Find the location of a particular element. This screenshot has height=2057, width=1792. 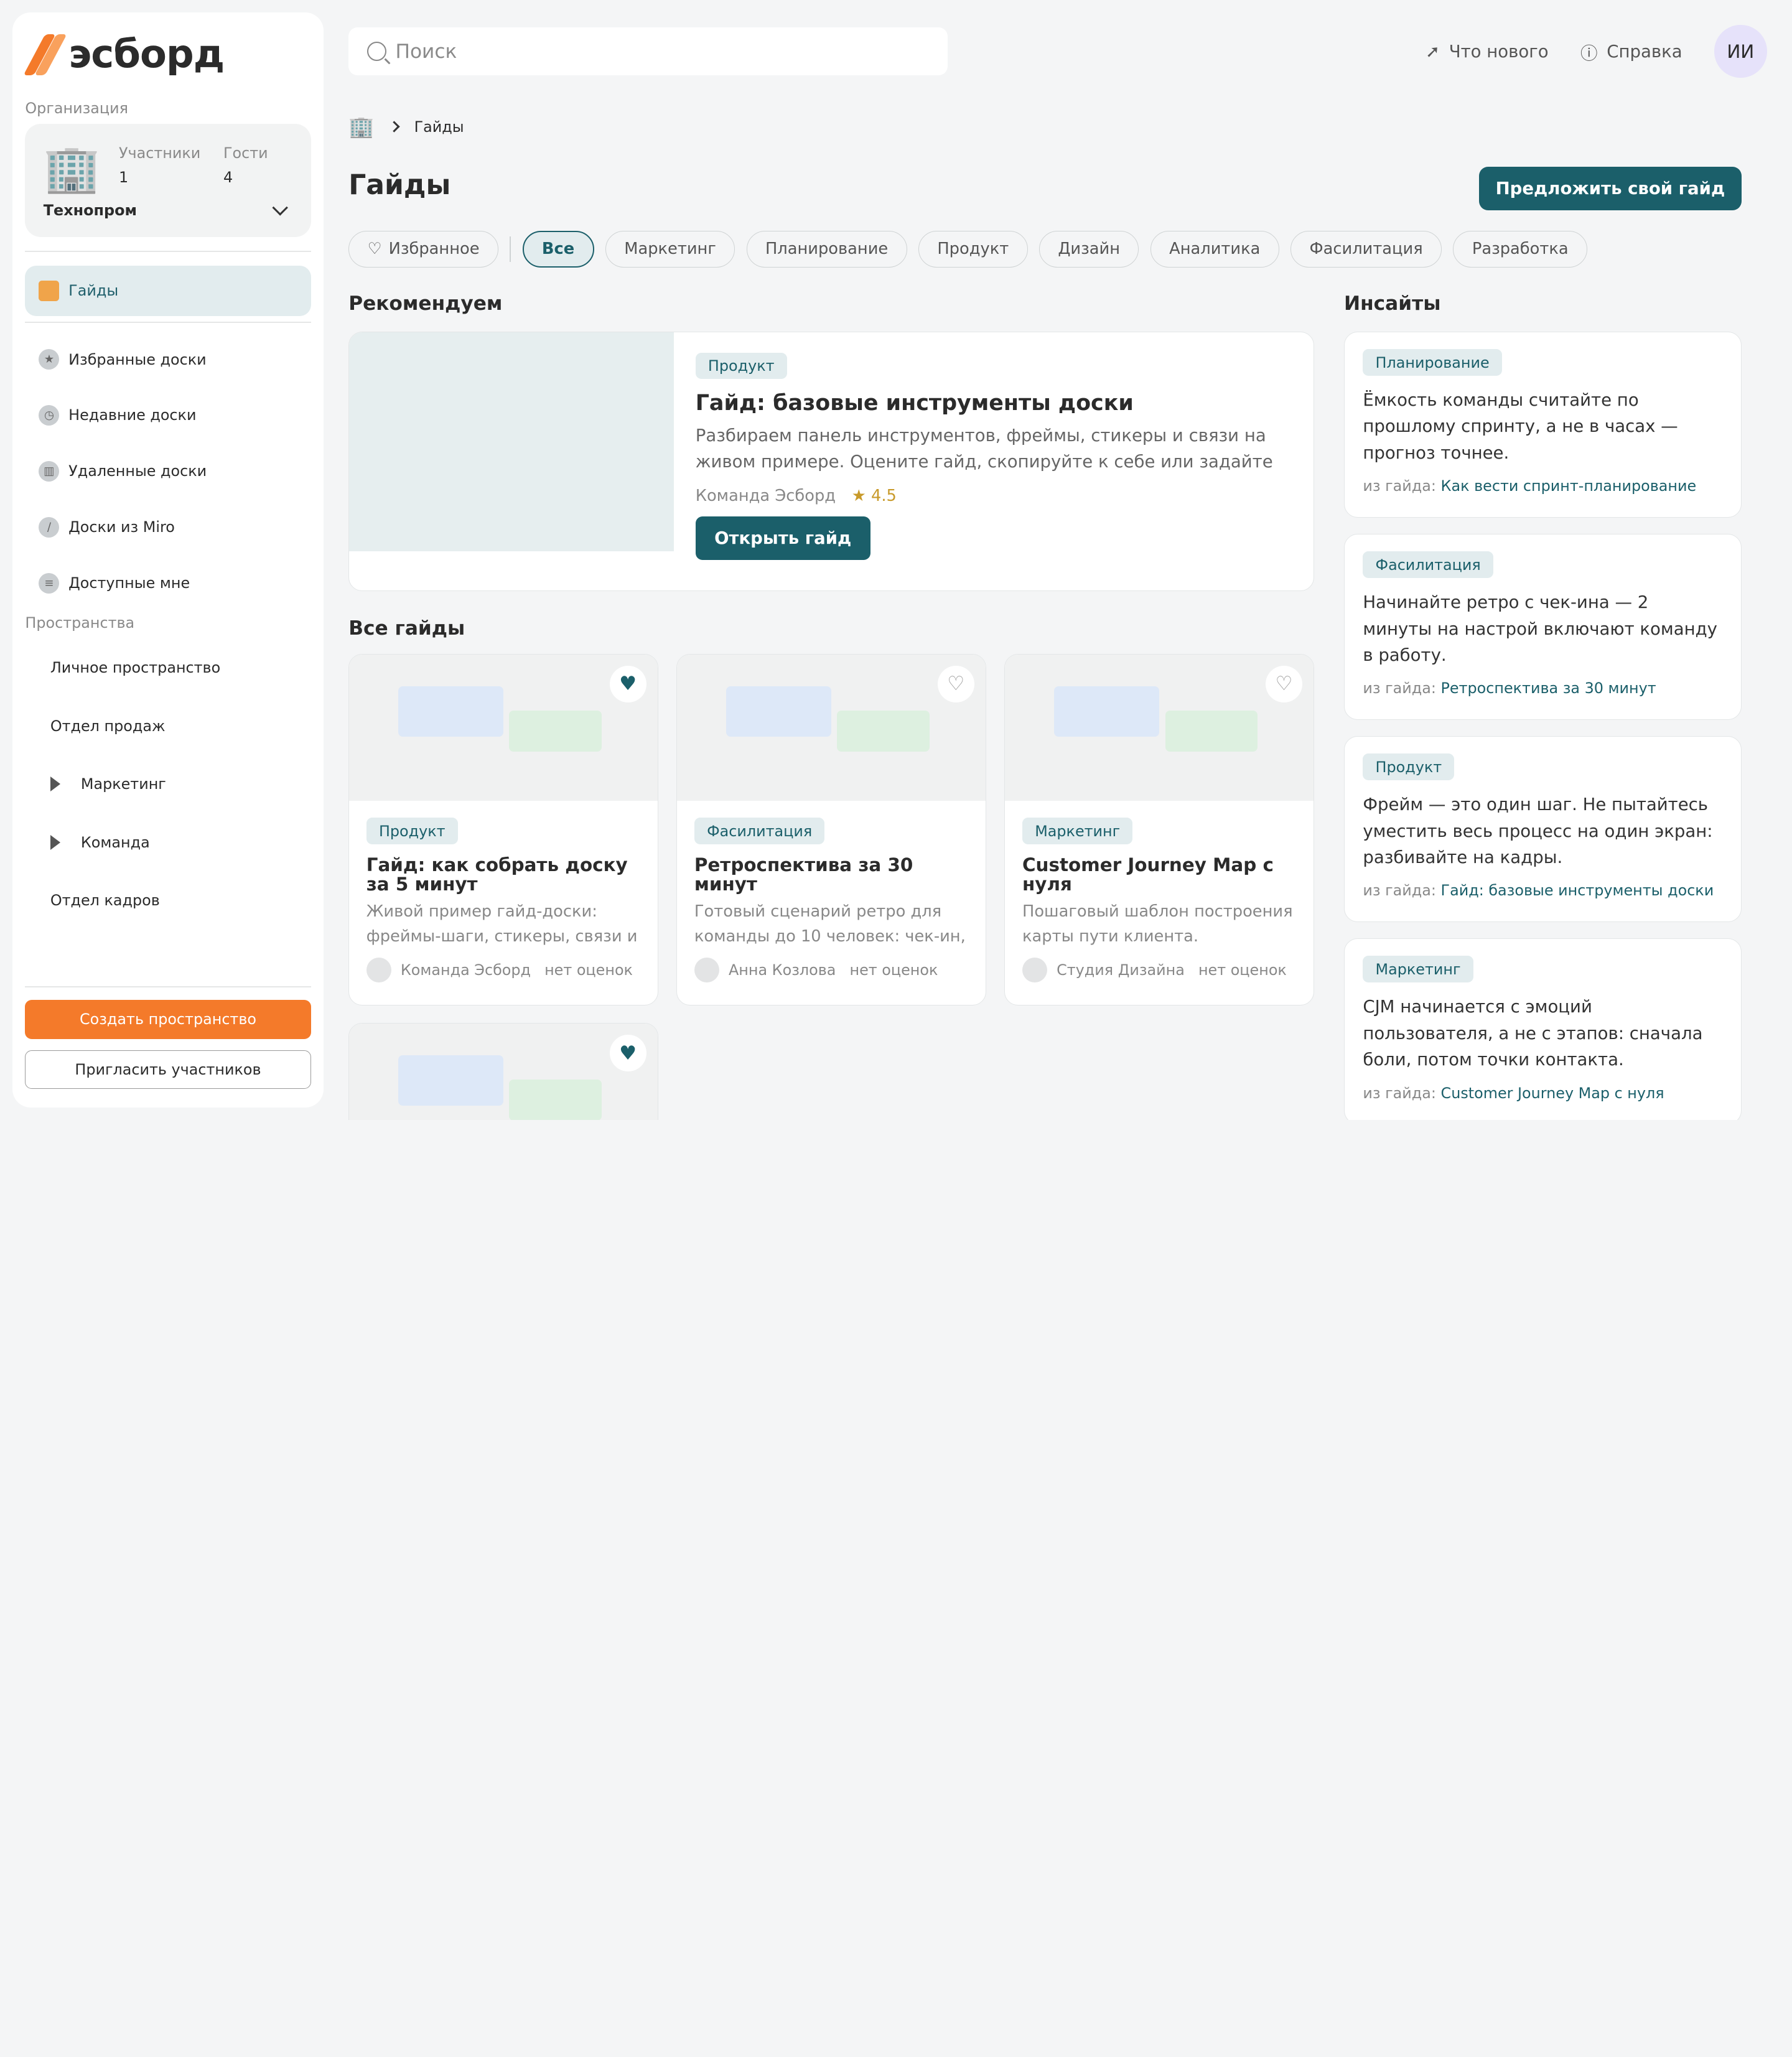

whats-new-link: ➚ Что нового is located at coordinates (1487, 52).